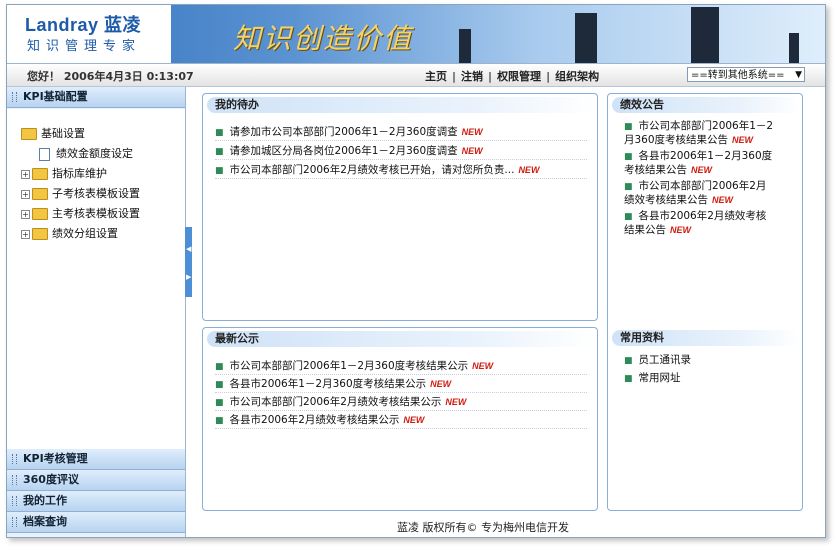  What do you see at coordinates (96, 522) in the screenshot?
I see `sidebar-section-archive-query: 档案查询` at bounding box center [96, 522].